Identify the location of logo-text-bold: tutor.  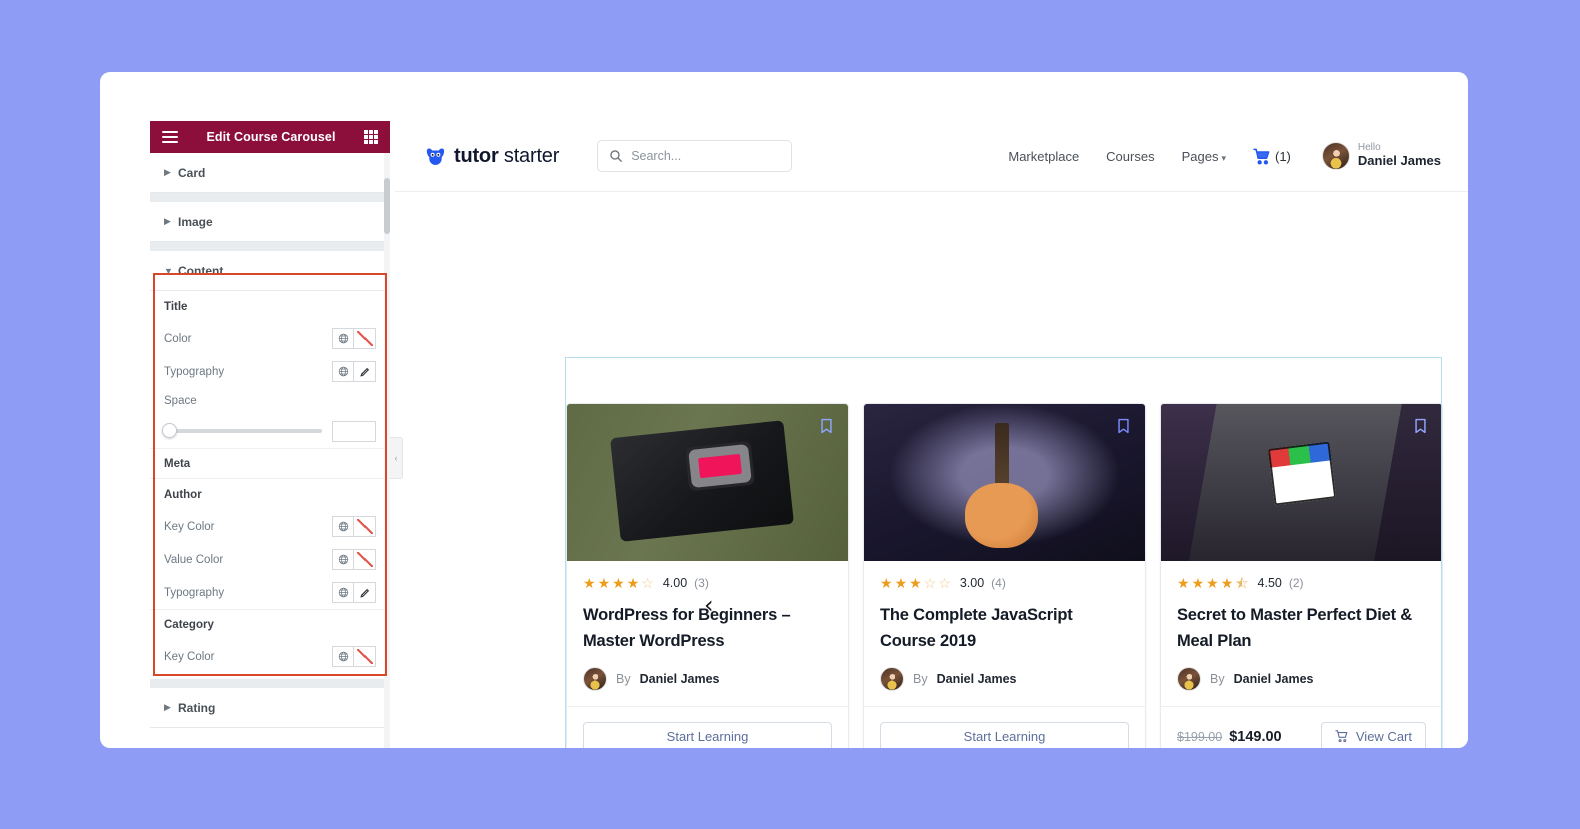
(476, 155).